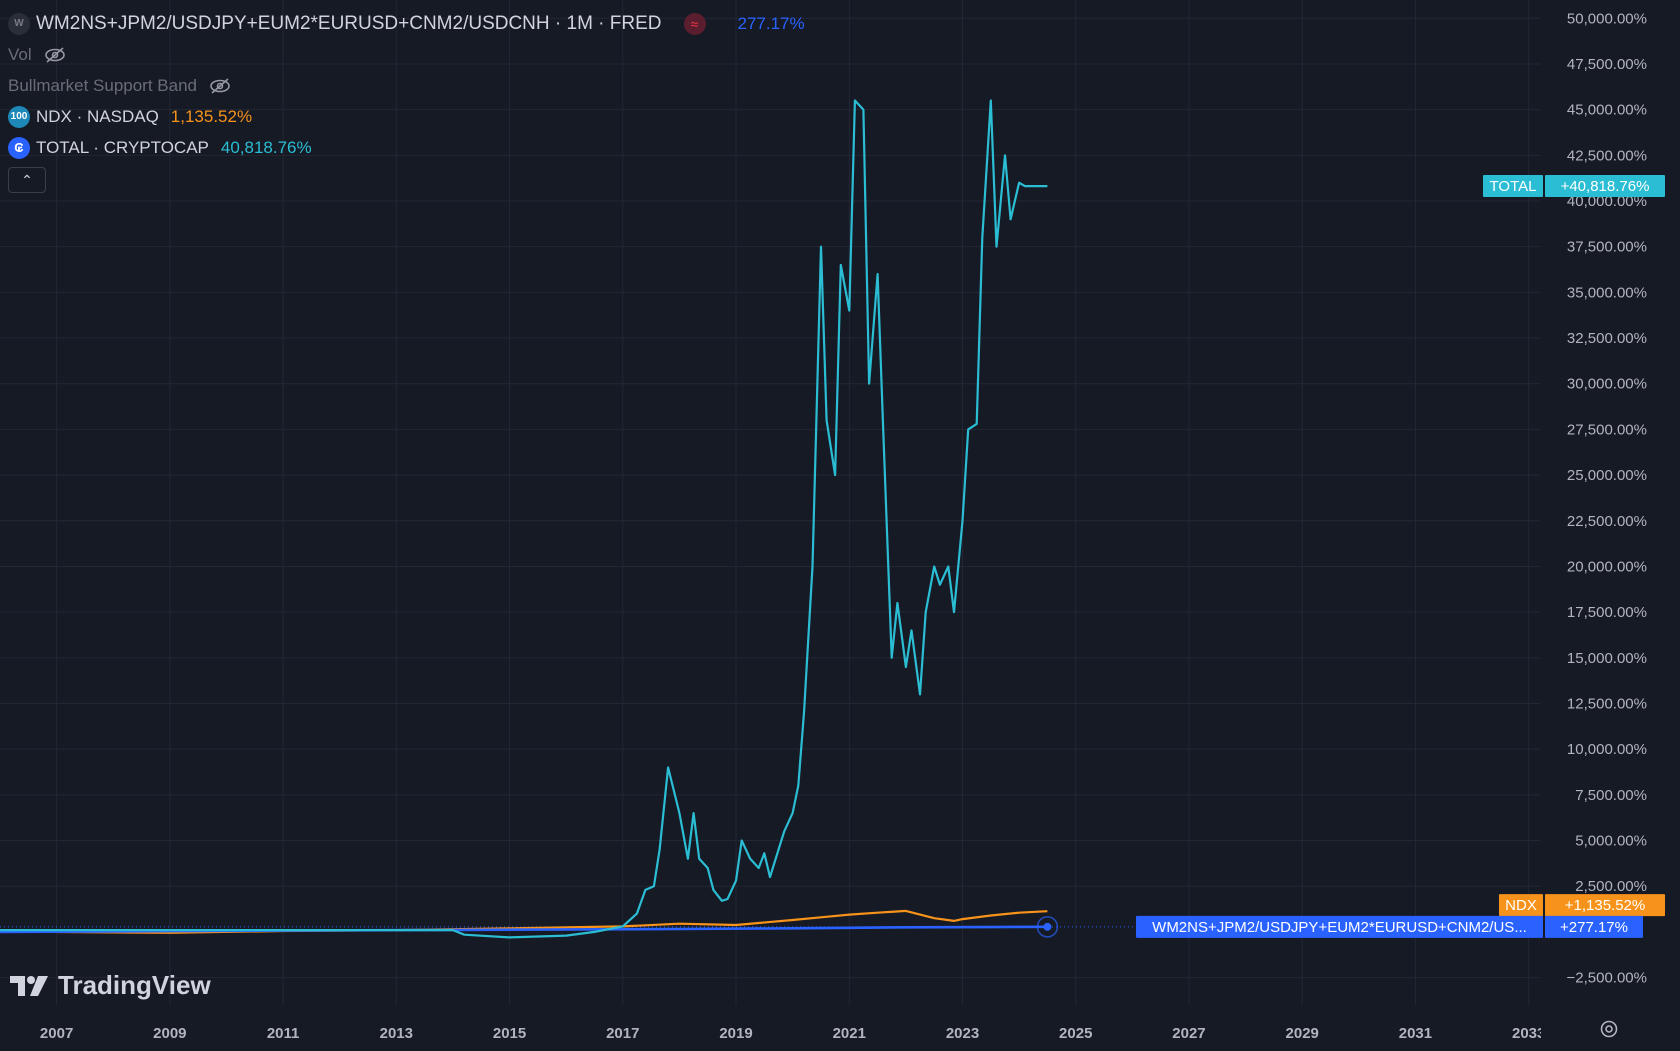 Image resolution: width=1680 pixels, height=1051 pixels. Describe the element at coordinates (102, 85) in the screenshot. I see `bullmarket-band-label: Bullmarket Support Band` at that location.